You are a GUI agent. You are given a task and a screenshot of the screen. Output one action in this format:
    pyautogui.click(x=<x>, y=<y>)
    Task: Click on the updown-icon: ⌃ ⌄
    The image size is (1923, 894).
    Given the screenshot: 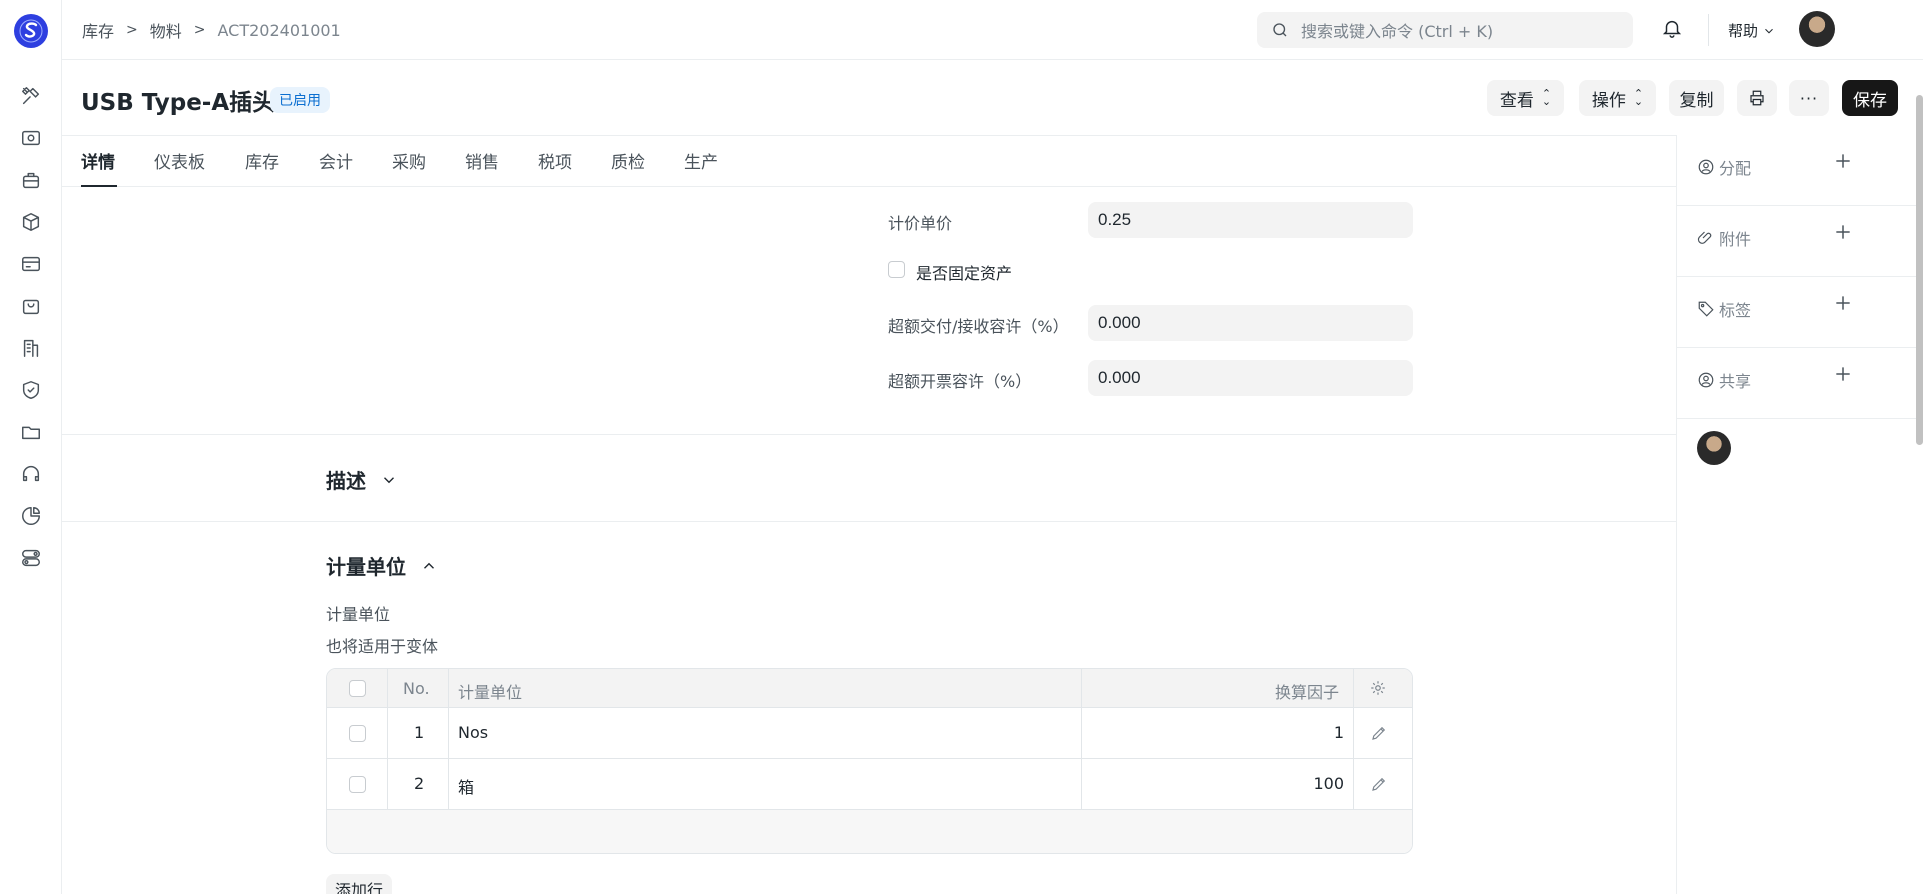 What is the action you would take?
    pyautogui.click(x=1546, y=97)
    